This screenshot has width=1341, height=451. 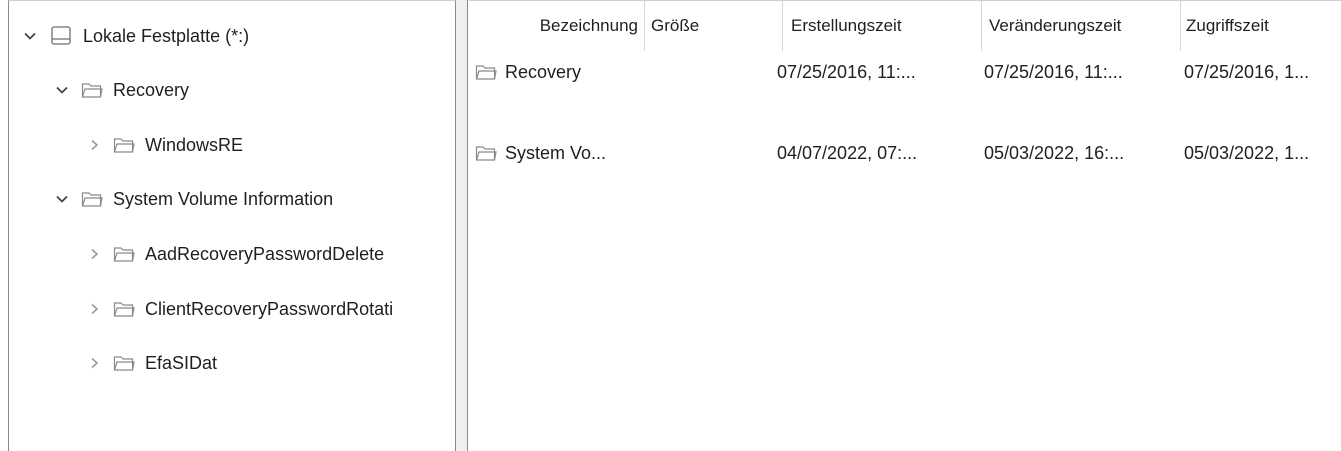 What do you see at coordinates (675, 25) in the screenshot?
I see `column-header-label: Größe` at bounding box center [675, 25].